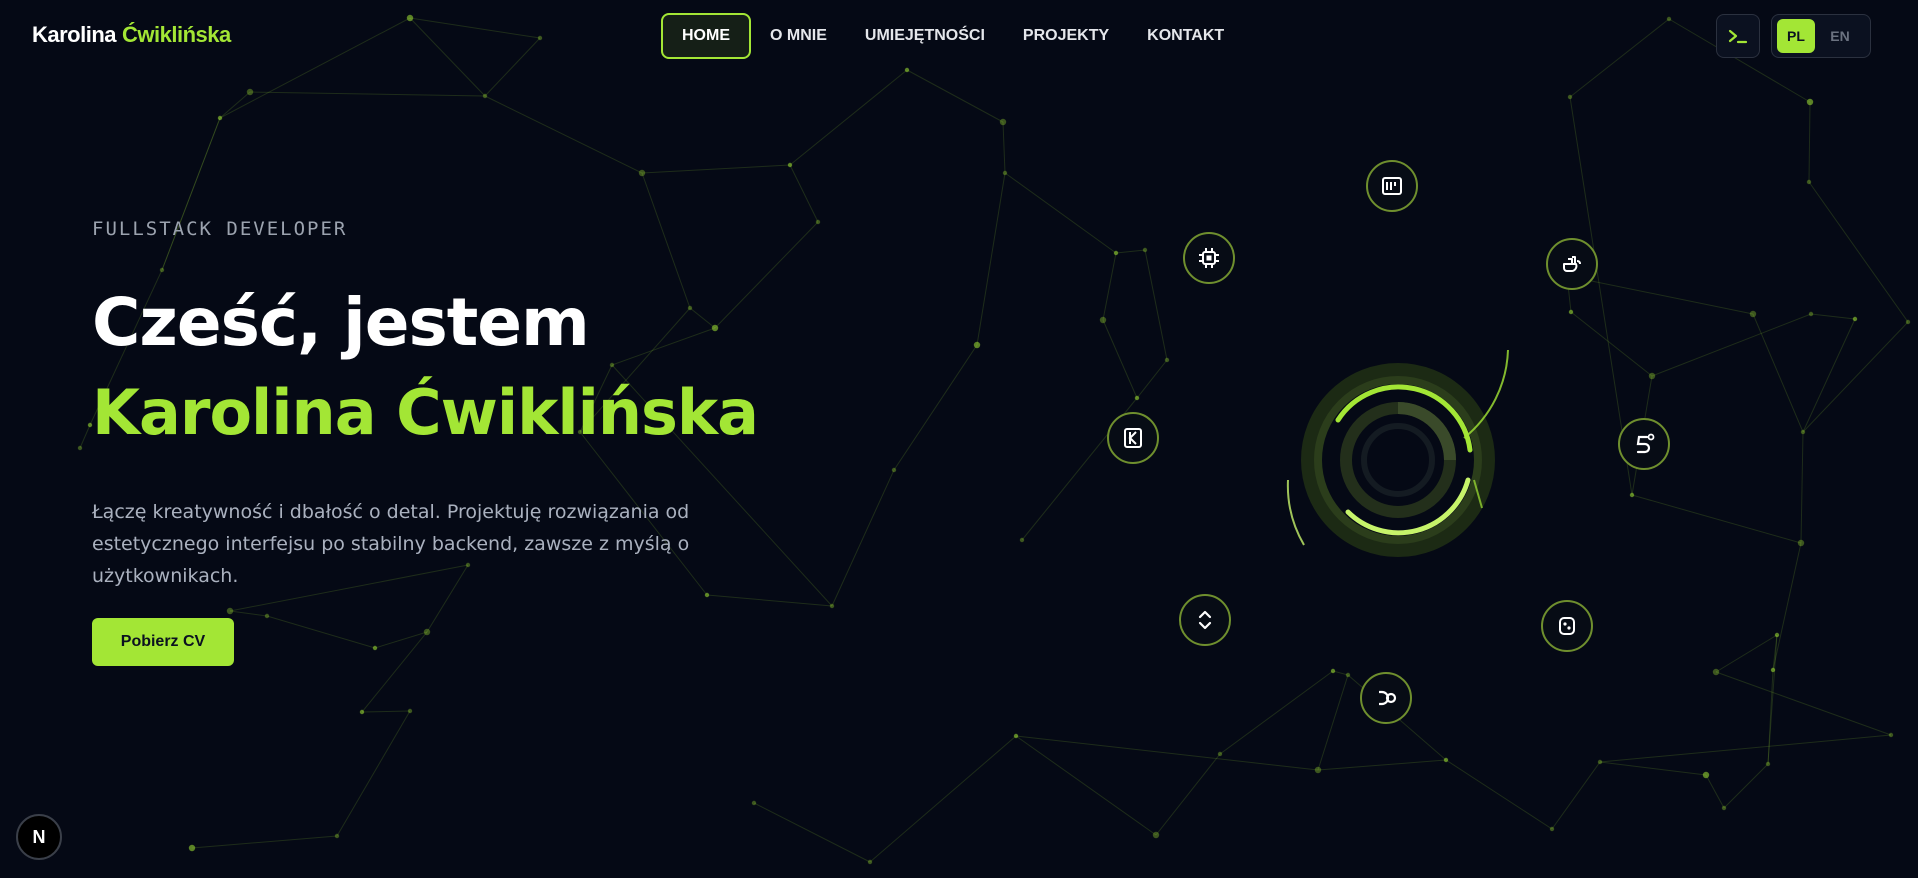 Image resolution: width=1918 pixels, height=878 pixels. I want to click on brand-logo: Karolina Ćwiklińska, so click(131, 35).